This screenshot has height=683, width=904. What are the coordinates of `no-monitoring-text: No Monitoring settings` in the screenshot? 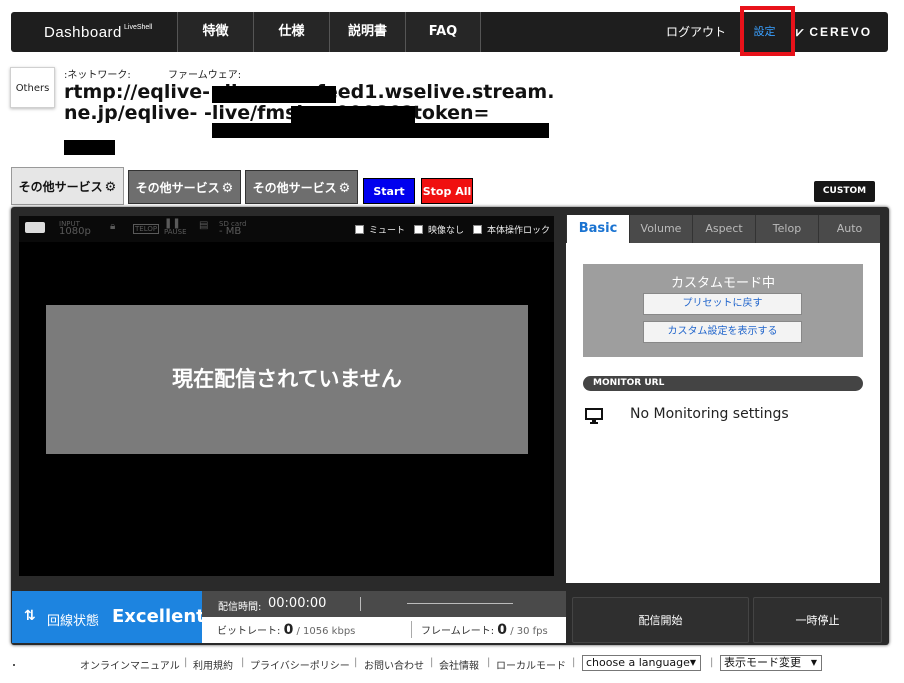 It's located at (709, 414).